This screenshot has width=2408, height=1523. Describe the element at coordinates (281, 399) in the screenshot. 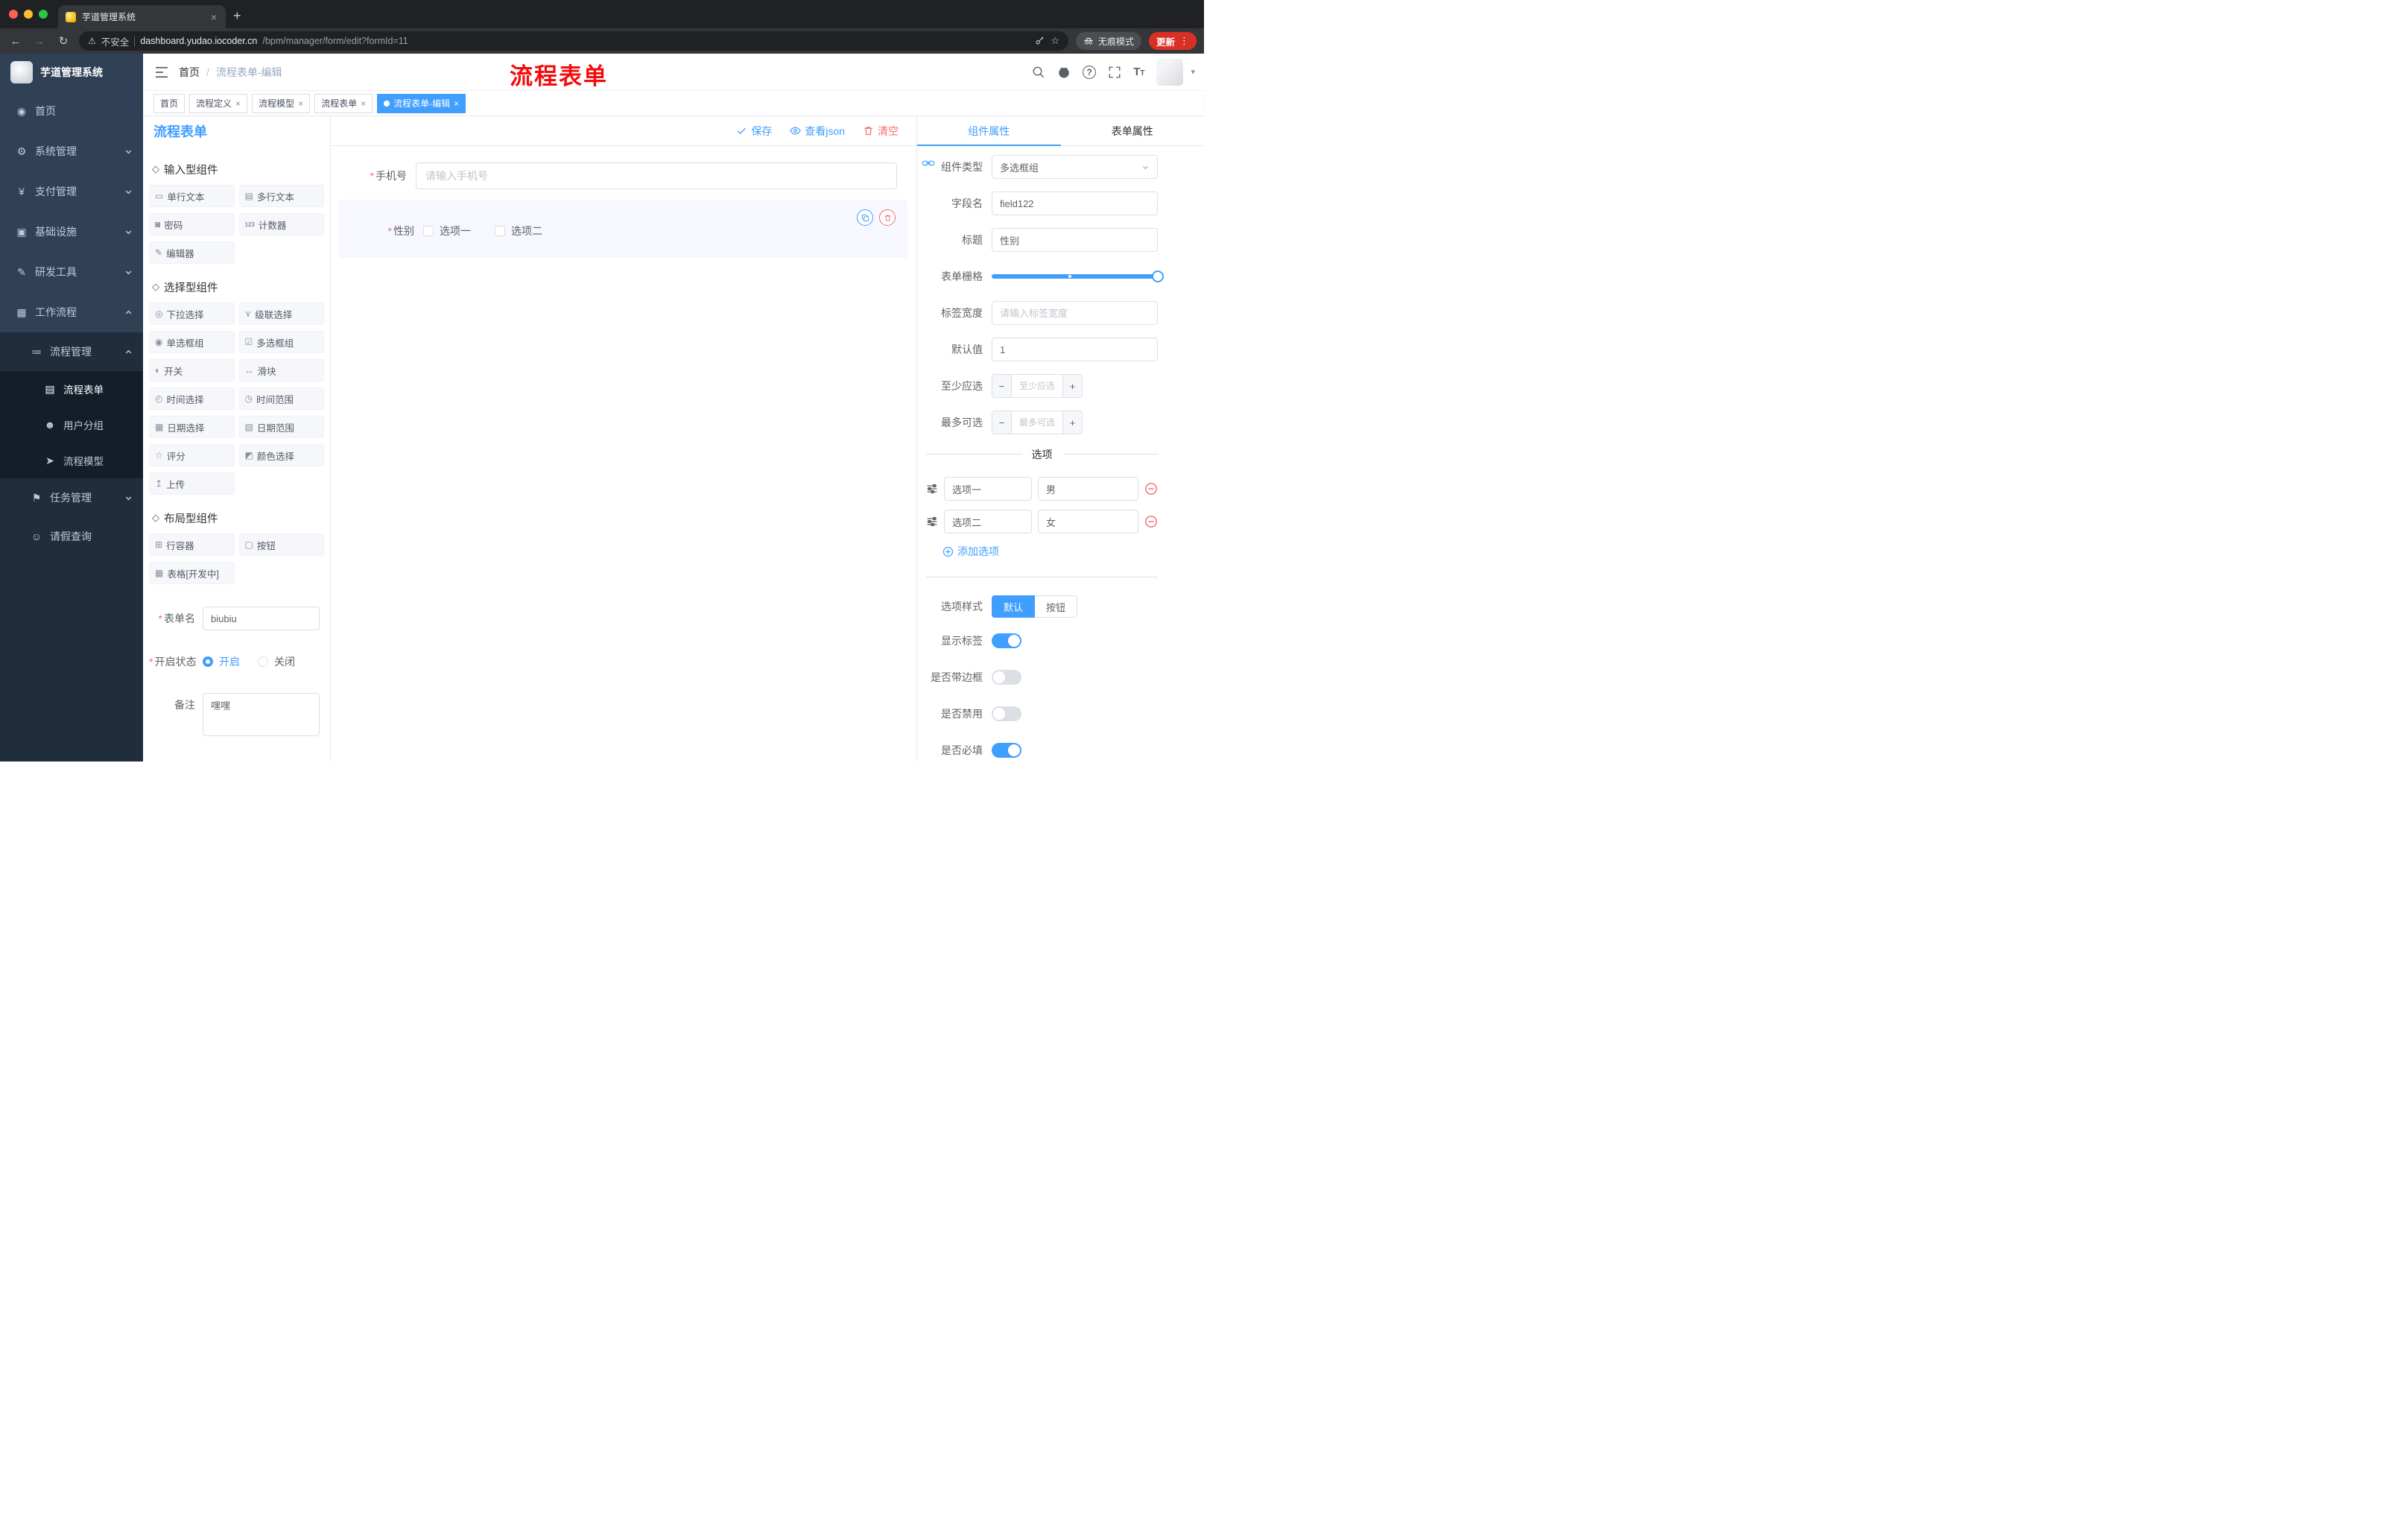

I see `component-time-range: ◷ 时间范围` at that location.